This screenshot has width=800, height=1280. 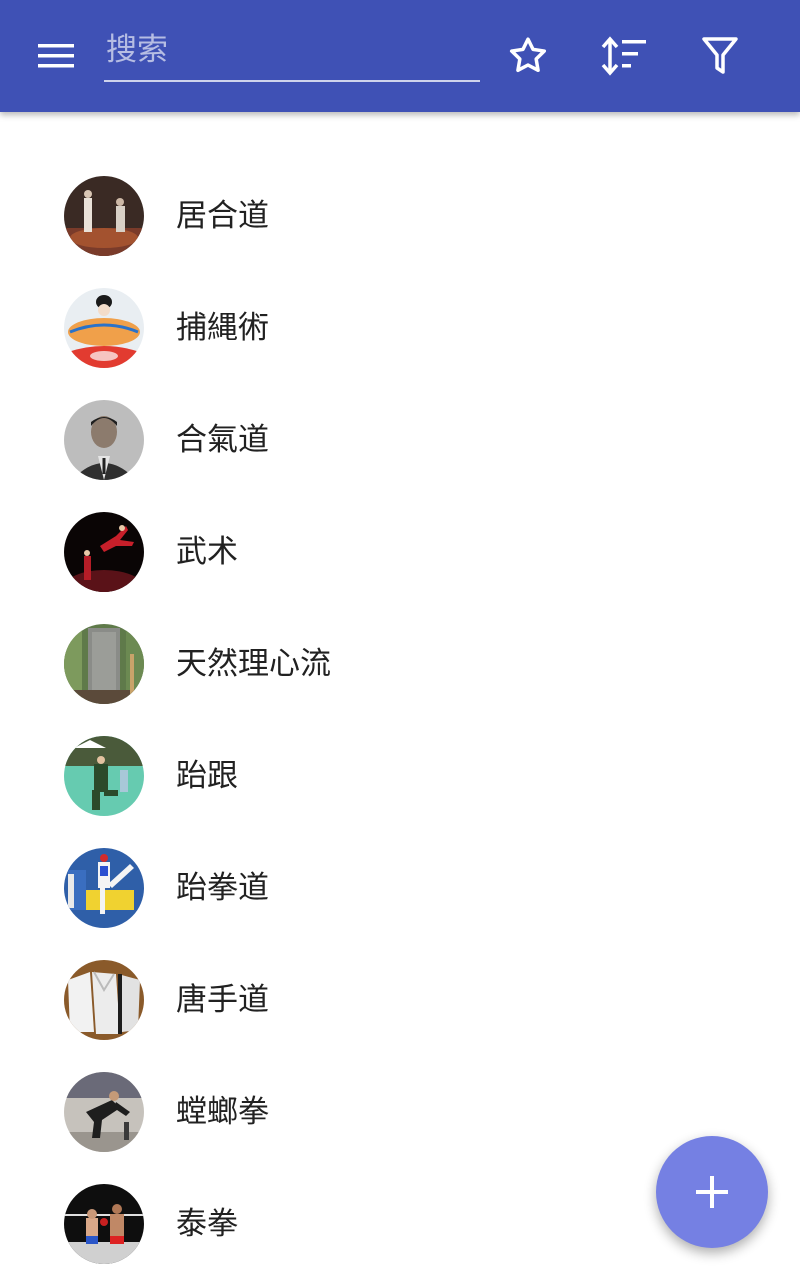 I want to click on item-label: 螳螂拳, so click(x=222, y=1112).